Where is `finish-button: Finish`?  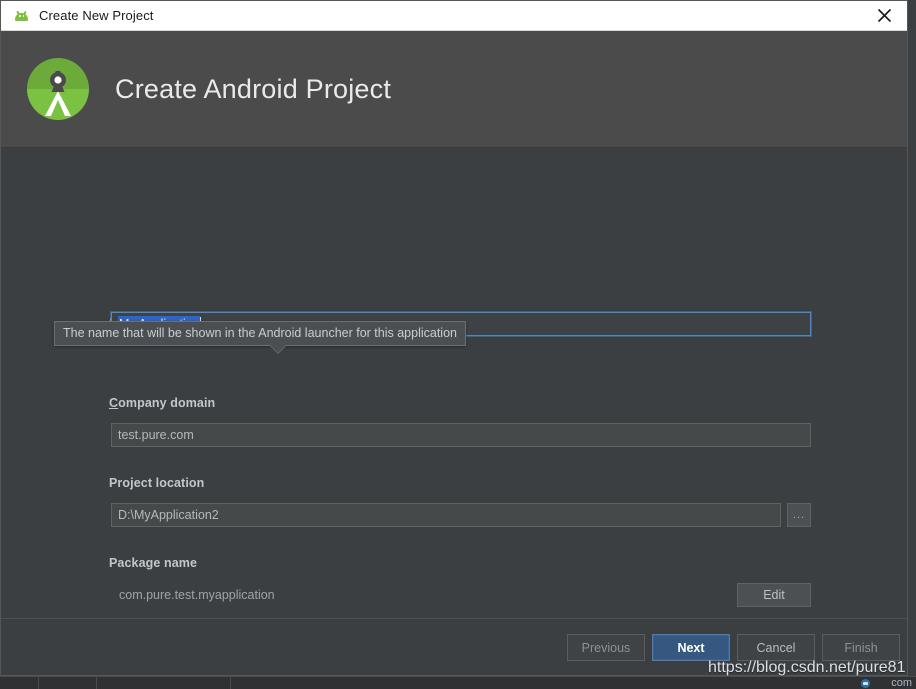 finish-button: Finish is located at coordinates (861, 647).